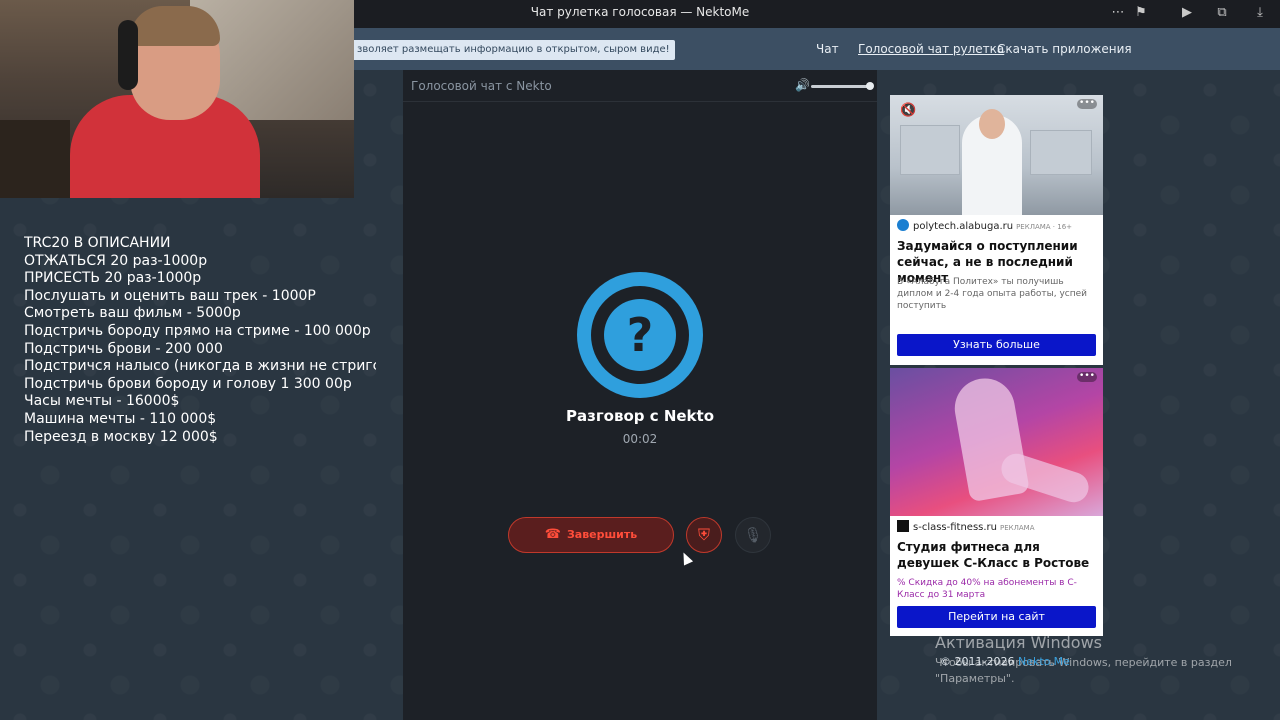 Image resolution: width=1280 pixels, height=720 pixels. Describe the element at coordinates (116, 260) in the screenshot. I see `overlay-line: ОТЖАТЬСЯ 20 раз-1000р` at that location.